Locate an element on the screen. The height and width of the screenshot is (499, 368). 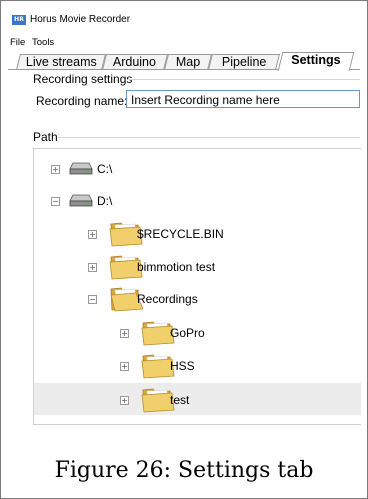
tree-node-label: C:\ is located at coordinates (105, 169).